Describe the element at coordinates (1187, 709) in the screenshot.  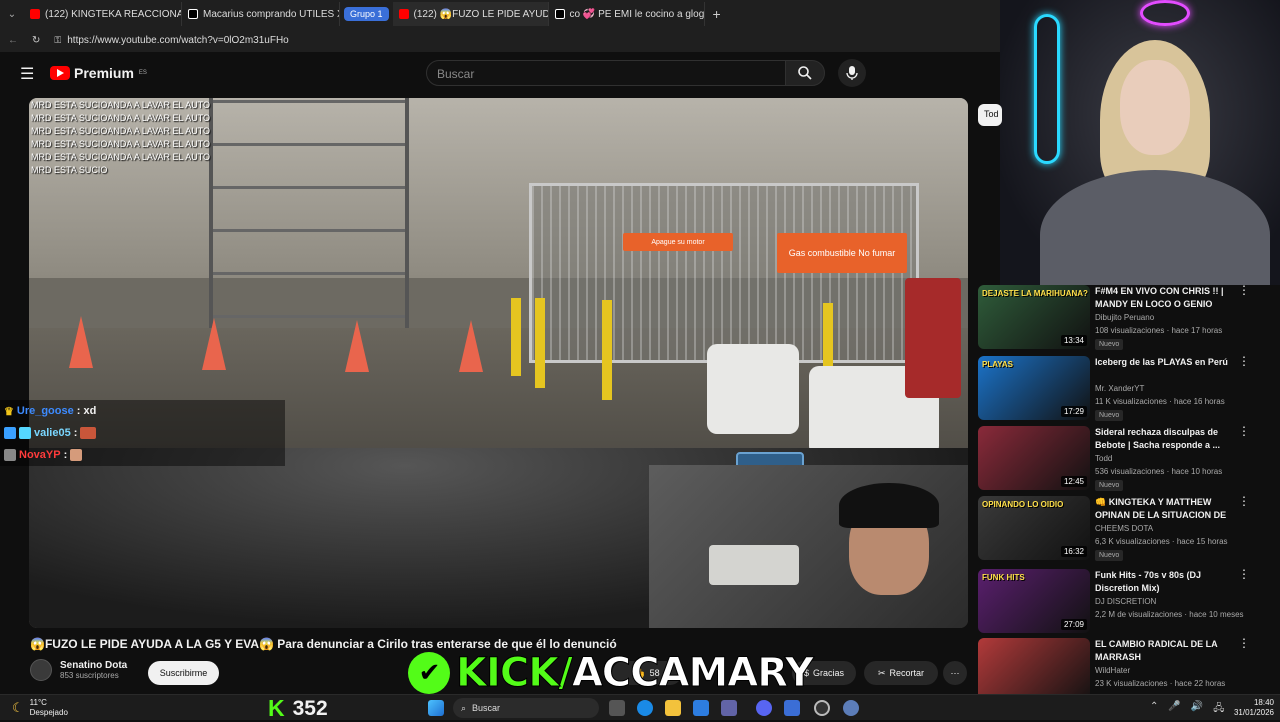
I see `system-tray: ⌃ 🎤 🔊 🖧` at that location.